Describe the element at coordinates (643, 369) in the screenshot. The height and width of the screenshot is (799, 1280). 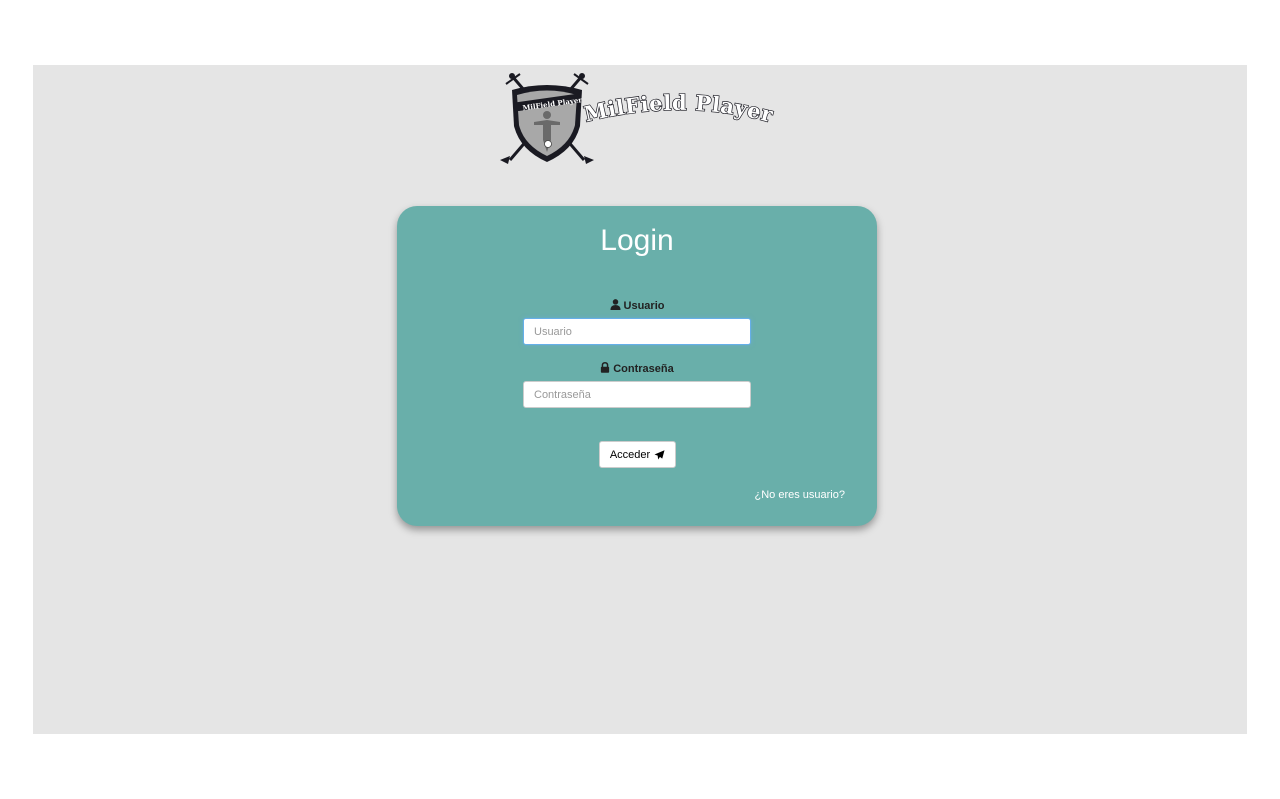
I see `password-label: Contraseña` at that location.